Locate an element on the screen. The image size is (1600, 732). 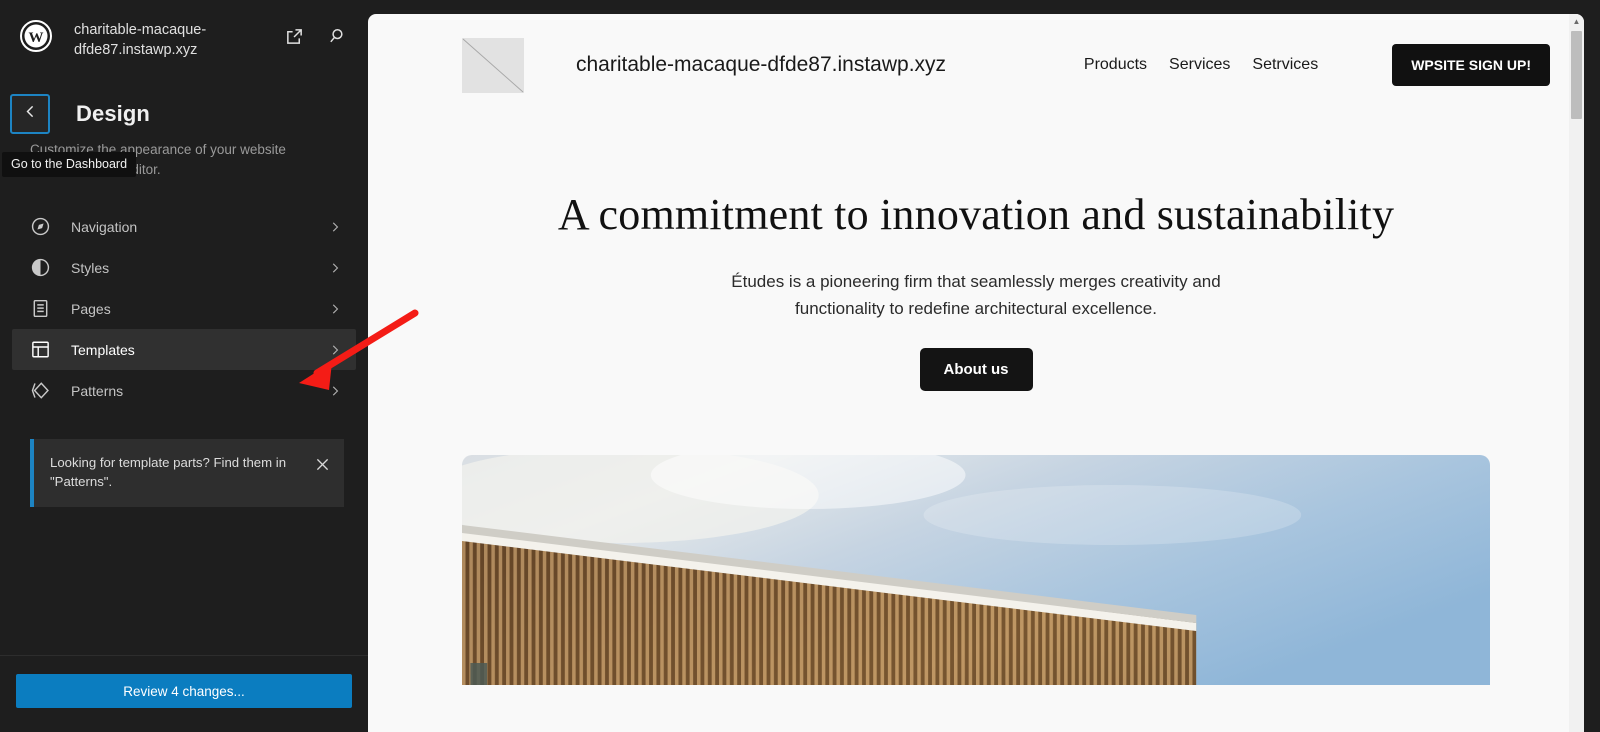
sidebar-item-label: Styles is located at coordinates (90, 267).